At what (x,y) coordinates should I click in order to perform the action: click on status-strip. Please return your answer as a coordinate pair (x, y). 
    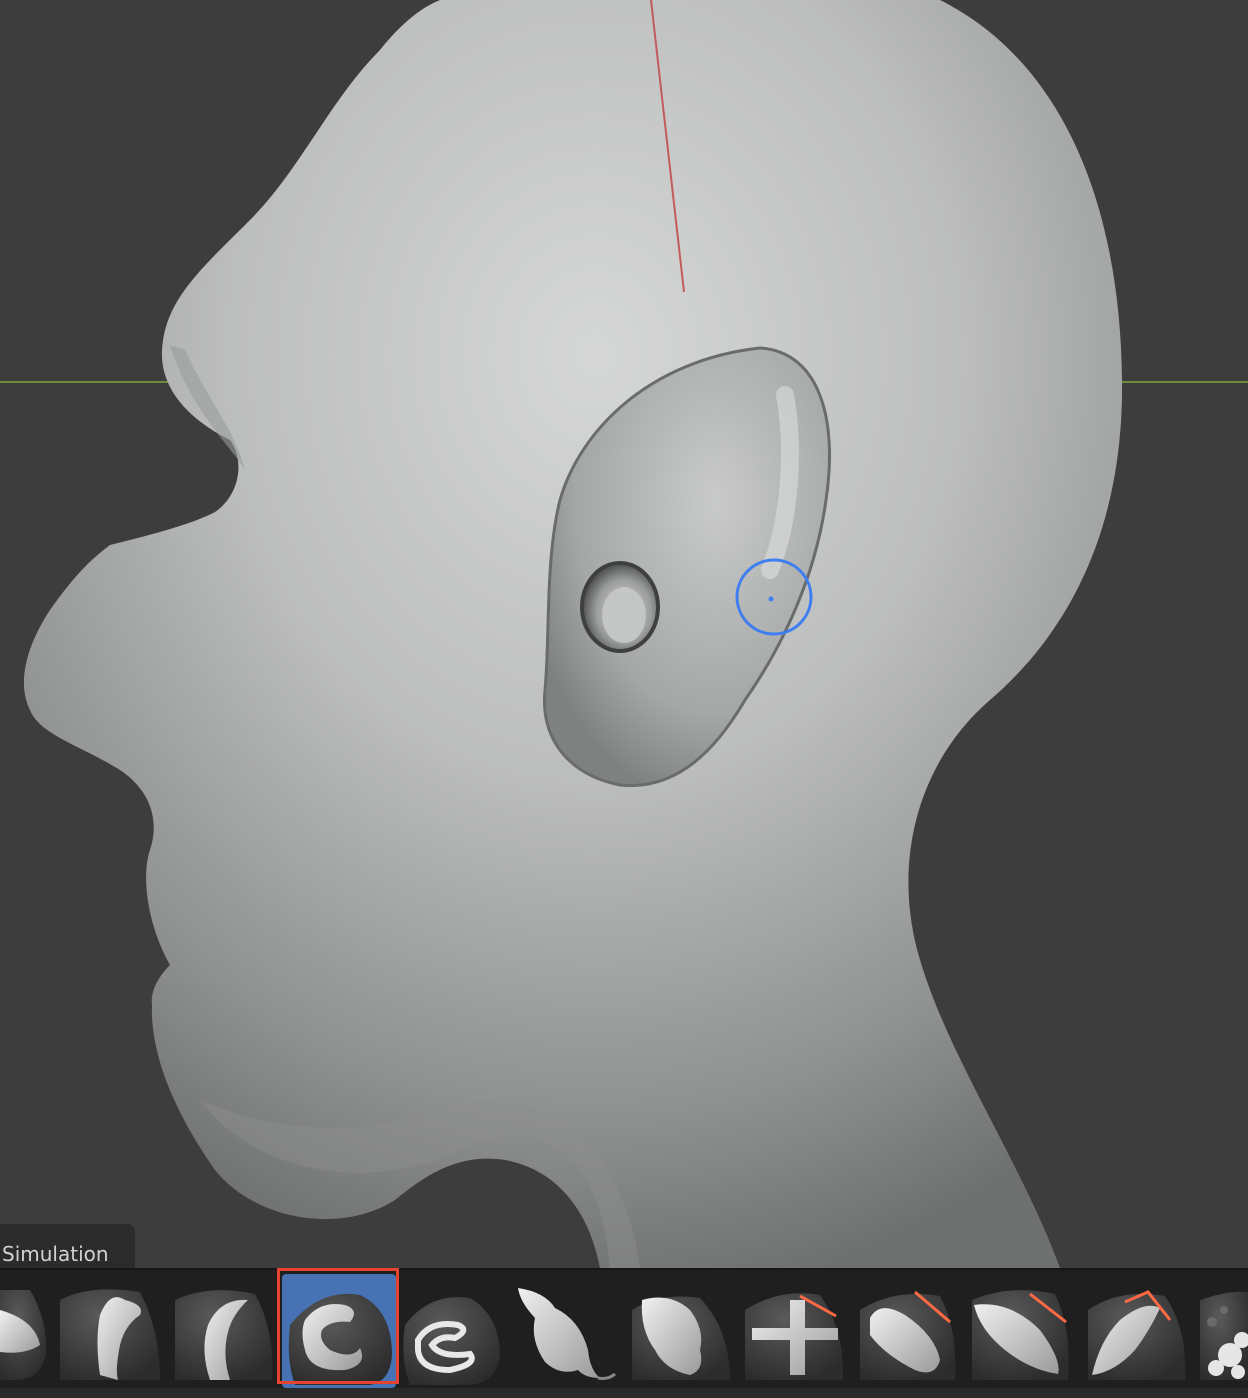
    Looking at the image, I should click on (624, 1393).